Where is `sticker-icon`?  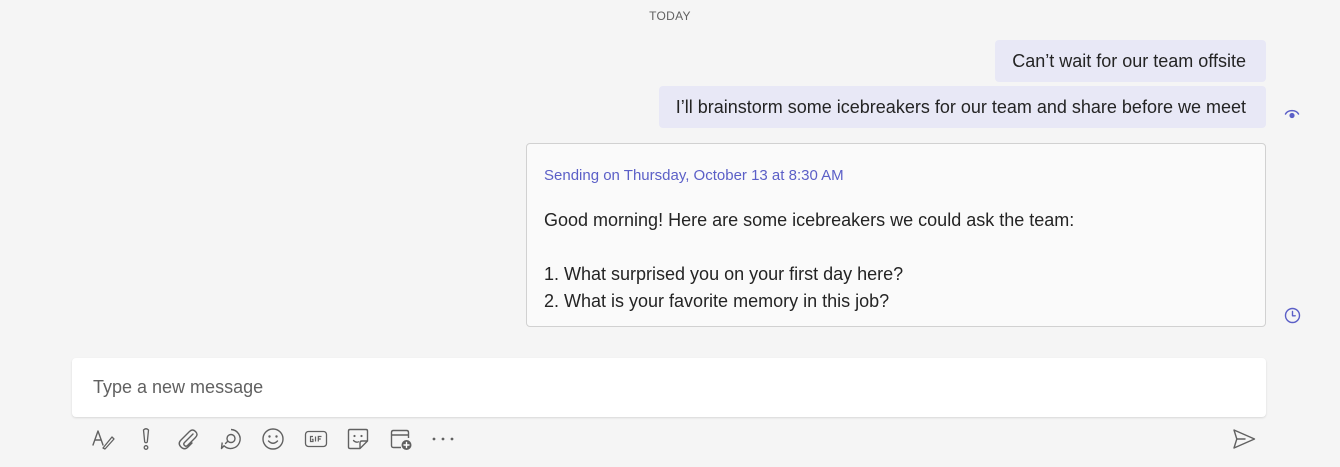 sticker-icon is located at coordinates (358, 439).